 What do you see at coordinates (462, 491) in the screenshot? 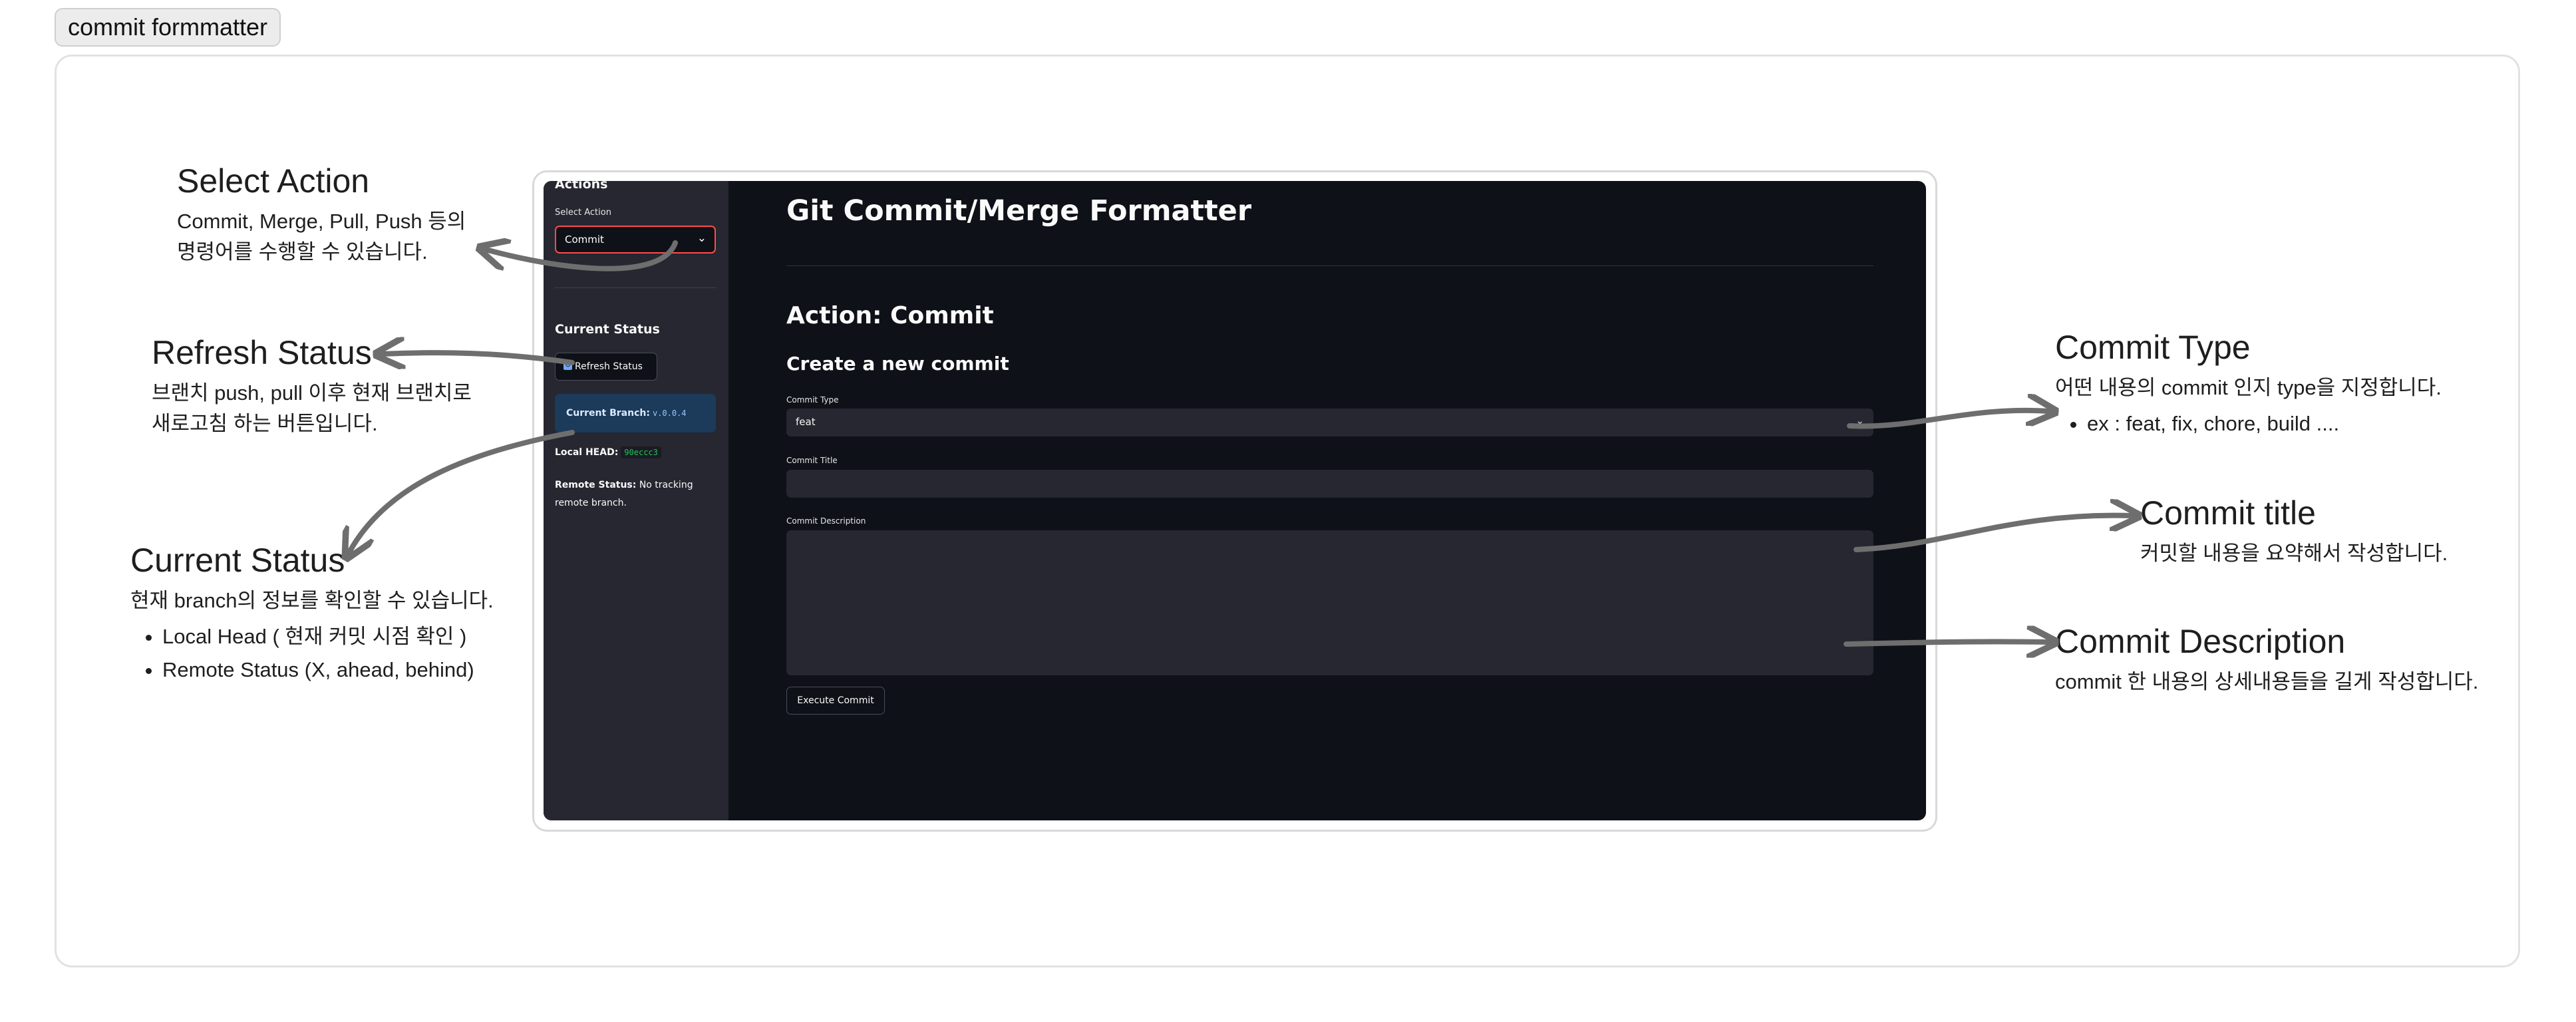
I see `arrow-current-status` at bounding box center [462, 491].